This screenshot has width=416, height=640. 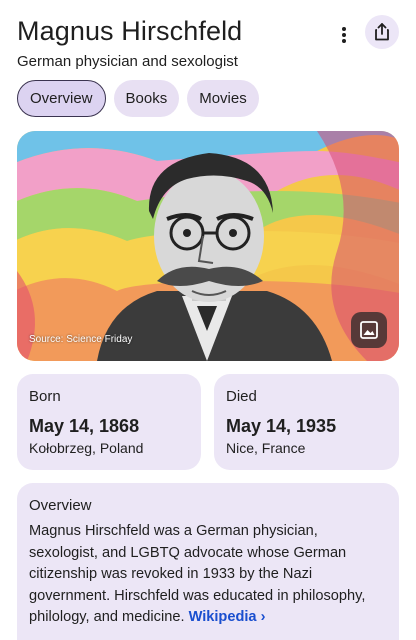 I want to click on born-date: May 14, 1868, so click(x=84, y=426).